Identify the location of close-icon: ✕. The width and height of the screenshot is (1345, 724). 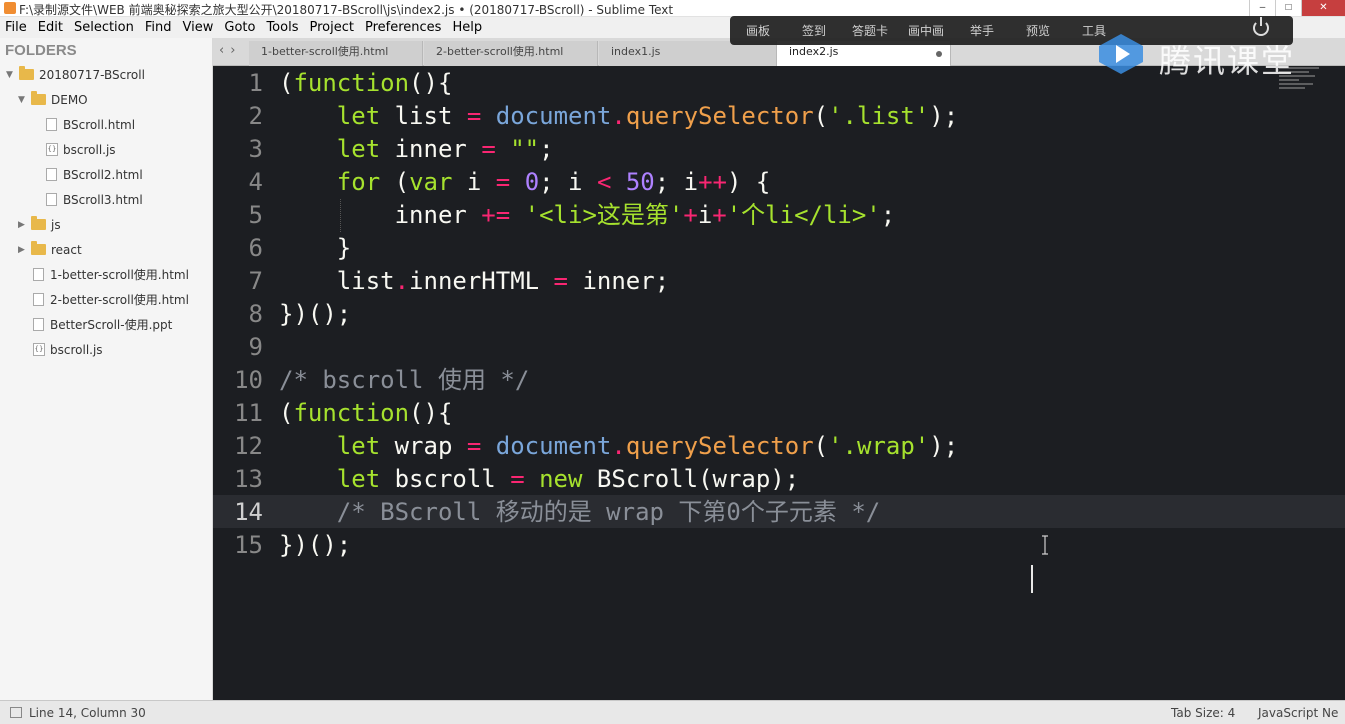
(1323, 8).